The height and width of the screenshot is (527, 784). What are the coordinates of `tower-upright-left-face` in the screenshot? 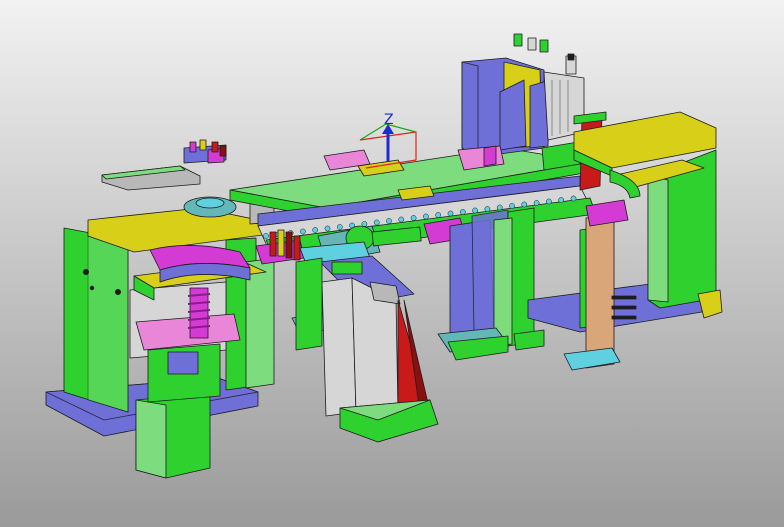 It's located at (470, 110).